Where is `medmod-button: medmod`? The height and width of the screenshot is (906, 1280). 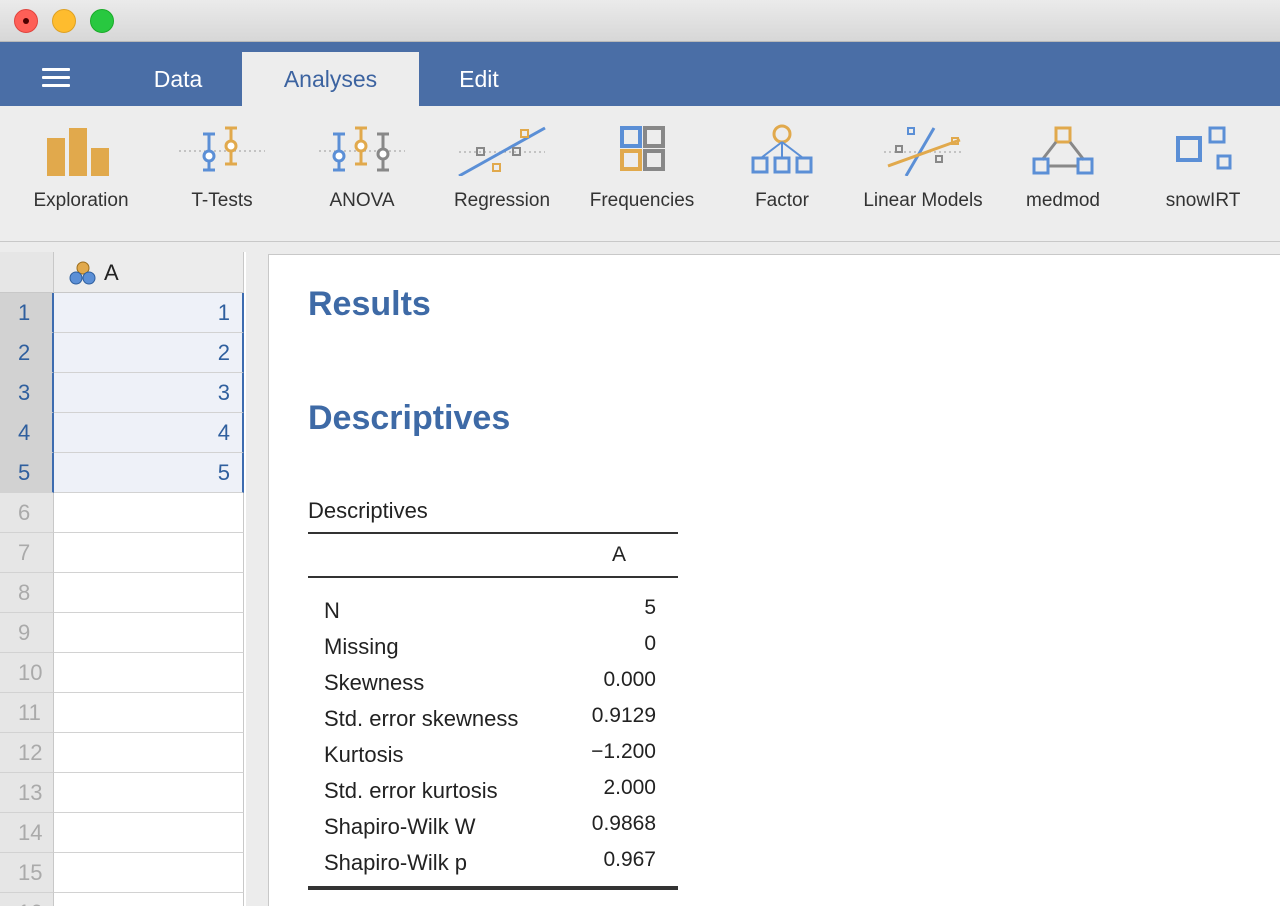
medmod-button: medmod is located at coordinates (1063, 174).